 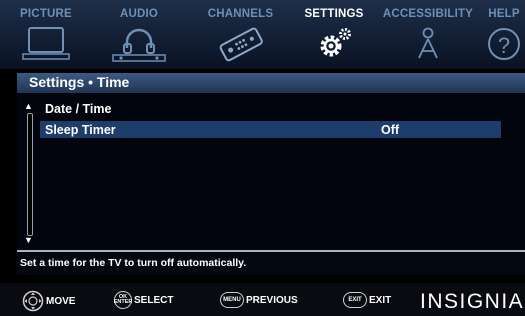 I want to click on nav-label: EXIT, so click(x=380, y=300).